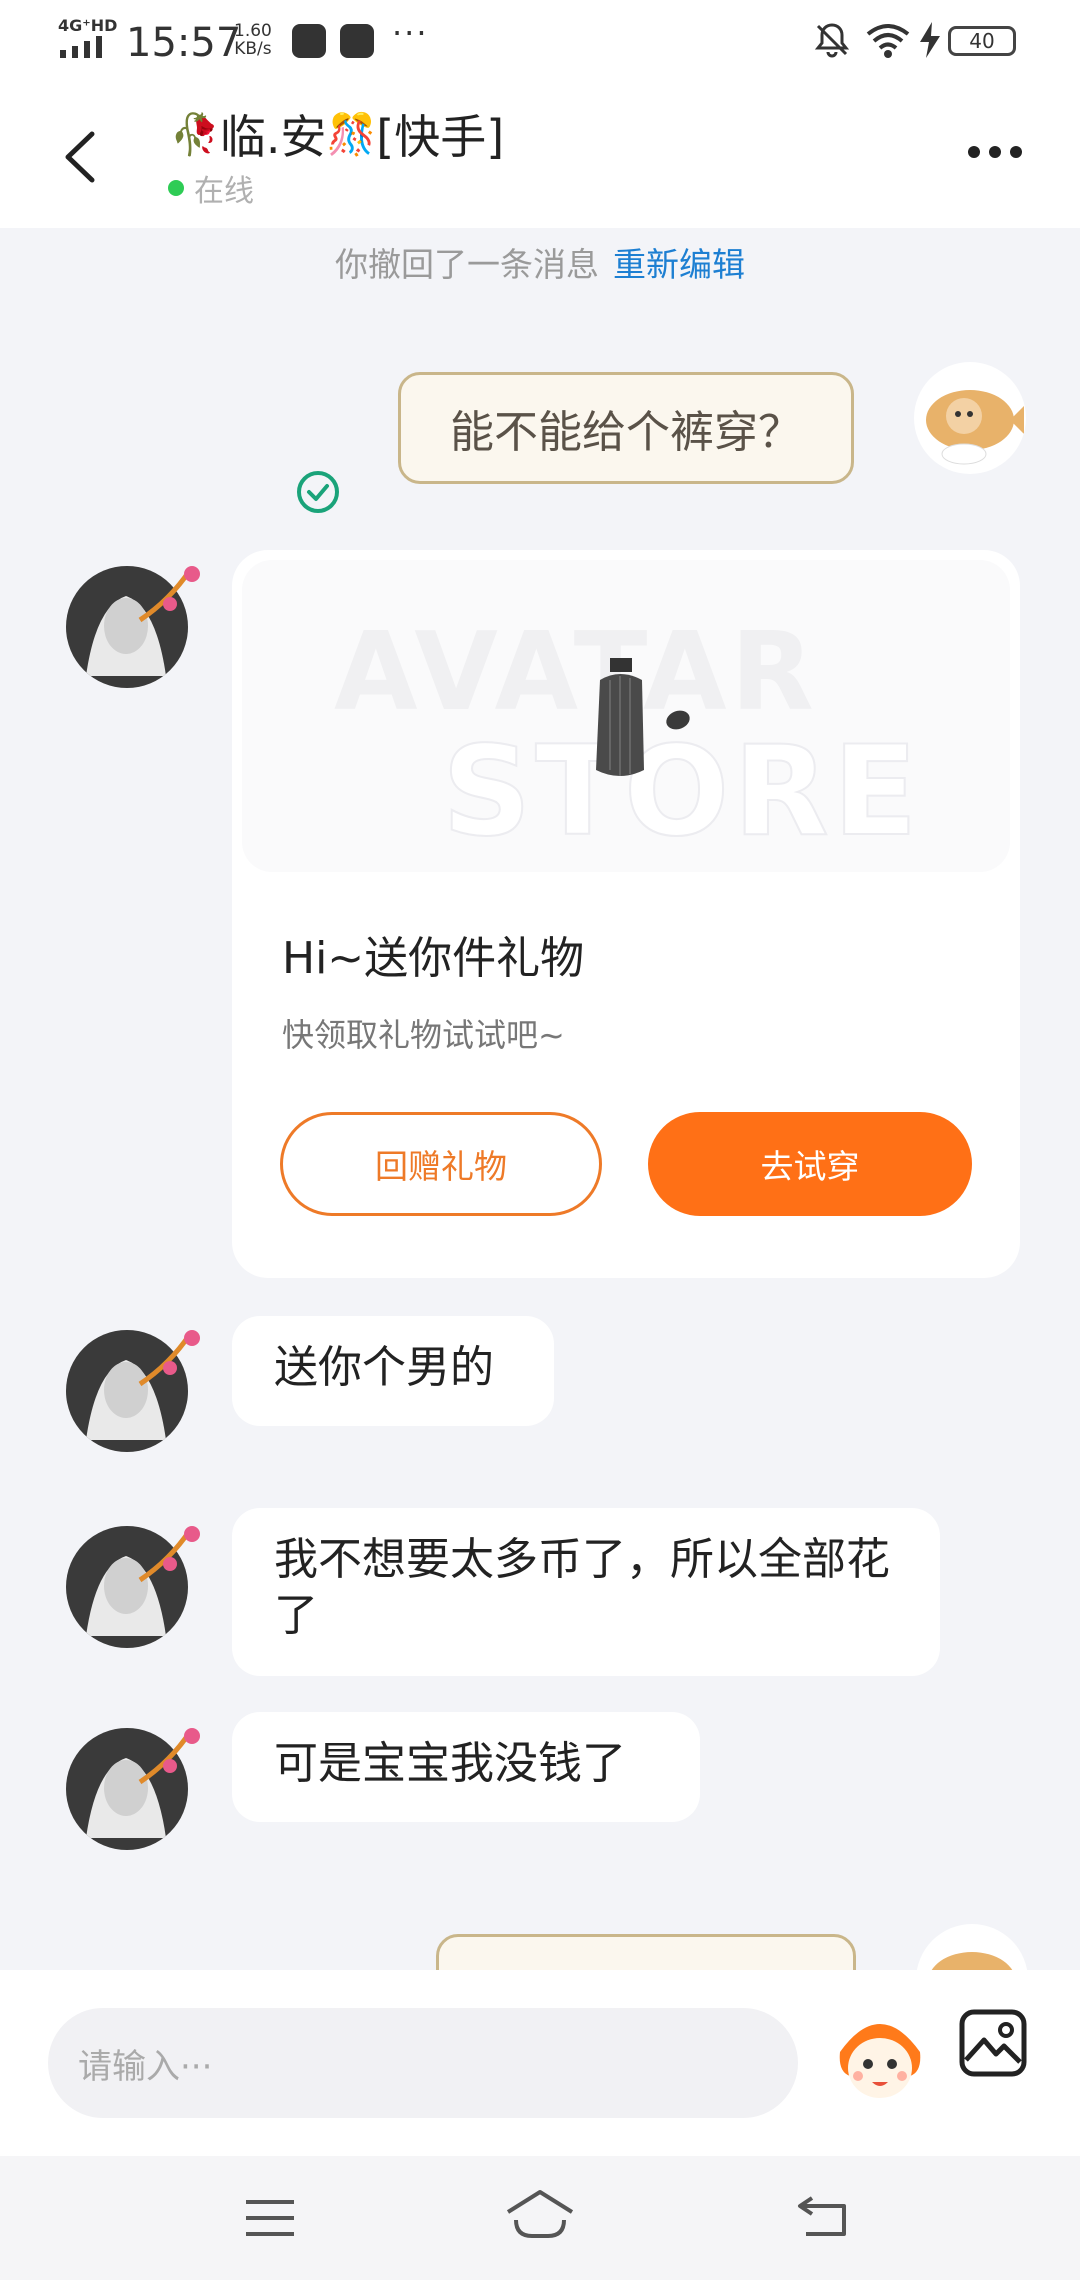 The image size is (1080, 2280). I want to click on return-icon, so click(824, 2216).